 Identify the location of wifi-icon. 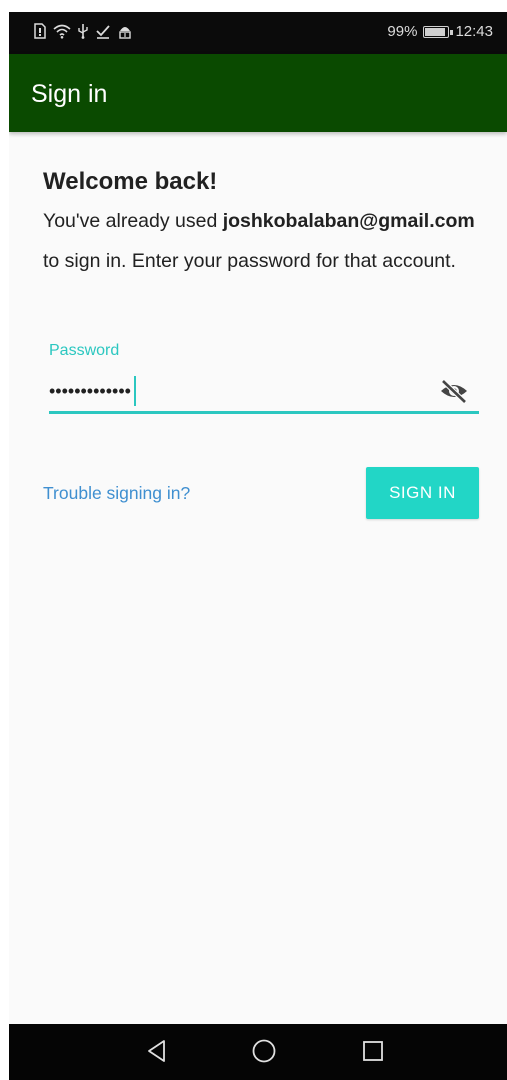
(62, 31).